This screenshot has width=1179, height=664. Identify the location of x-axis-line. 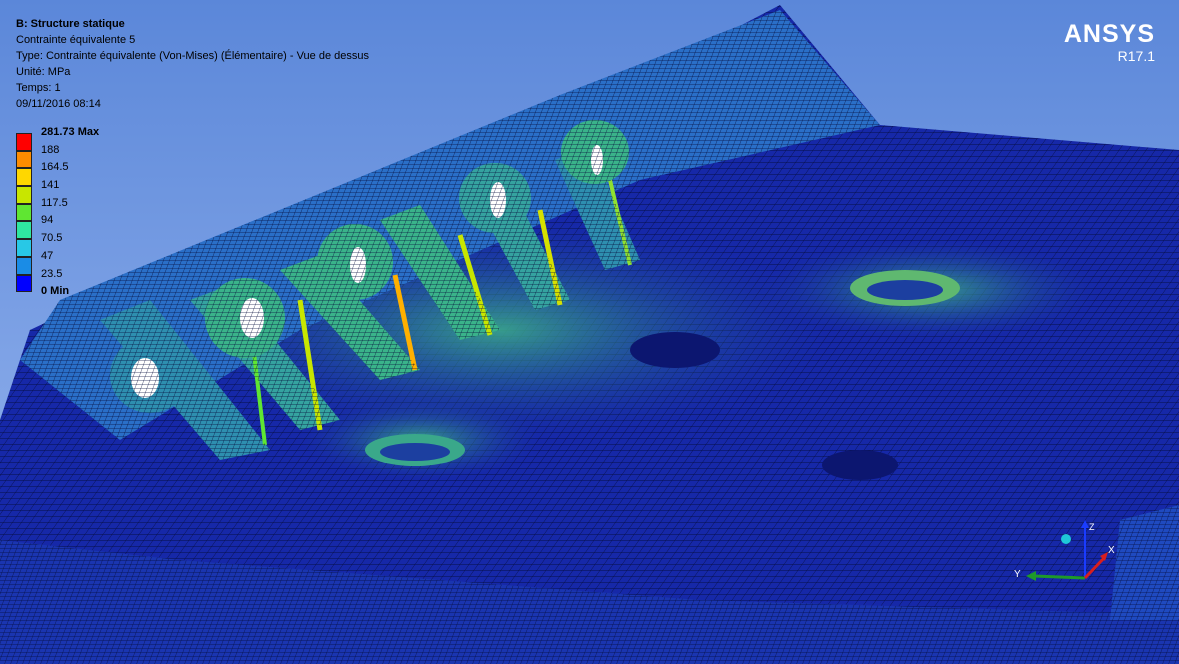
(1094, 568).